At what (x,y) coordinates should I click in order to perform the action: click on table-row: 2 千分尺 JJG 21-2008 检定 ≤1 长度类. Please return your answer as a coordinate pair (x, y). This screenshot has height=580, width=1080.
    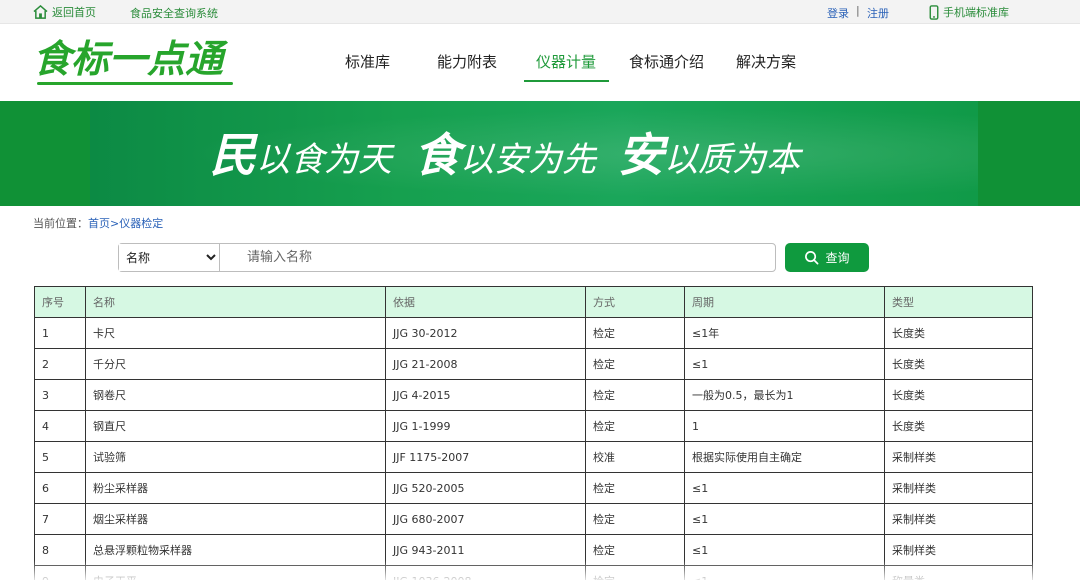
    Looking at the image, I should click on (533, 364).